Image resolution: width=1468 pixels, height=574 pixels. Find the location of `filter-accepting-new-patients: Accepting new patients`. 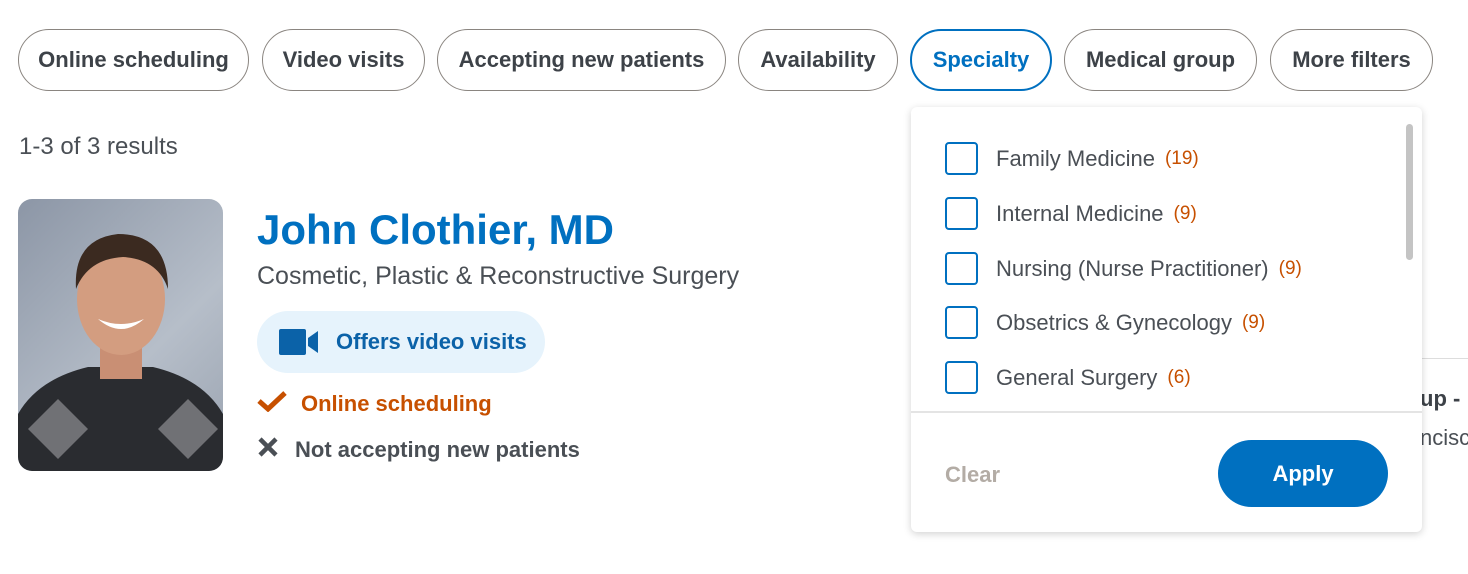

filter-accepting-new-patients: Accepting new patients is located at coordinates (581, 60).